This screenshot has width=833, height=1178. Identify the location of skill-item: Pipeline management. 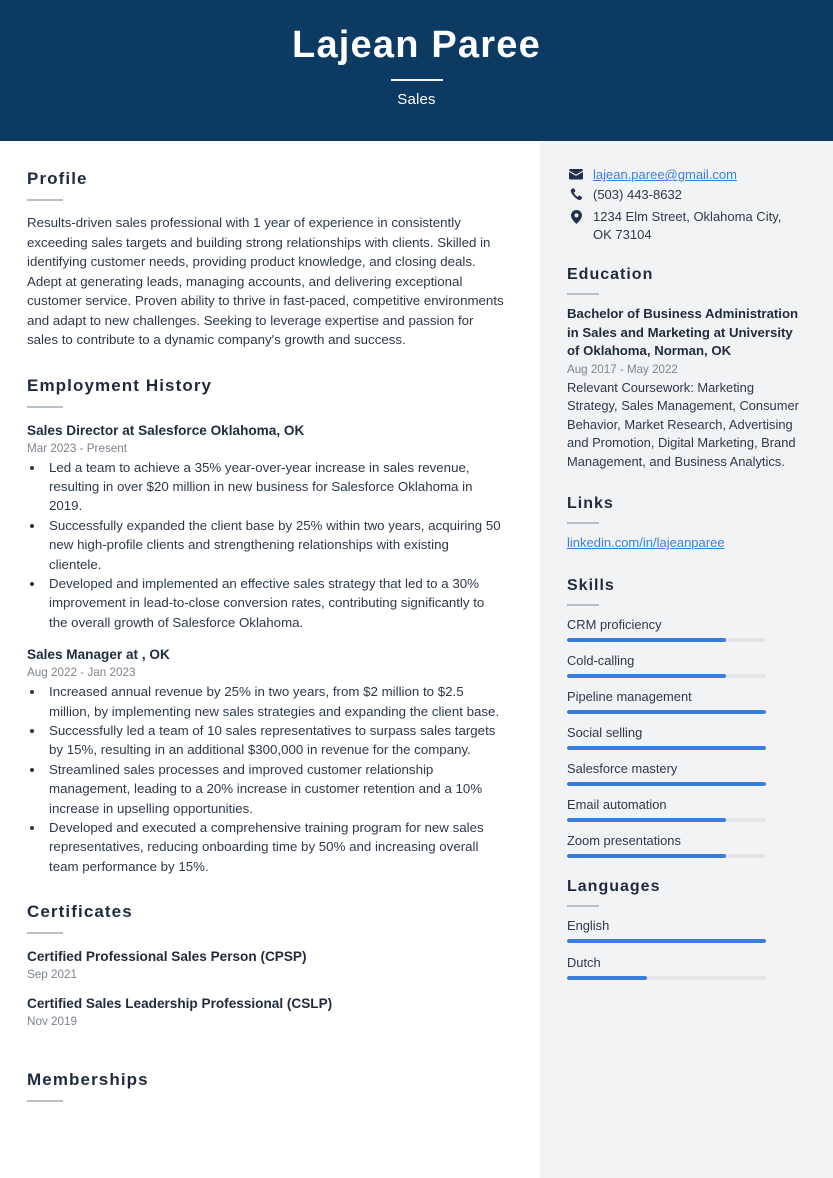
(686, 701).